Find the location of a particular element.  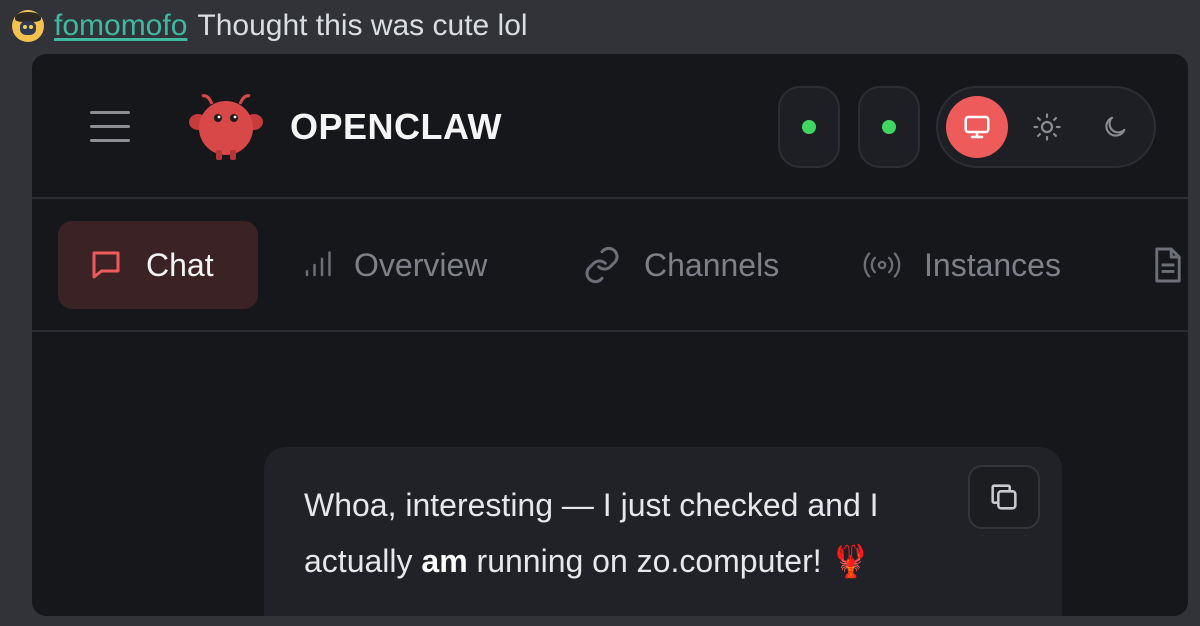

discord-message-header: fomomofo Thought this was cute lol is located at coordinates (270, 26).